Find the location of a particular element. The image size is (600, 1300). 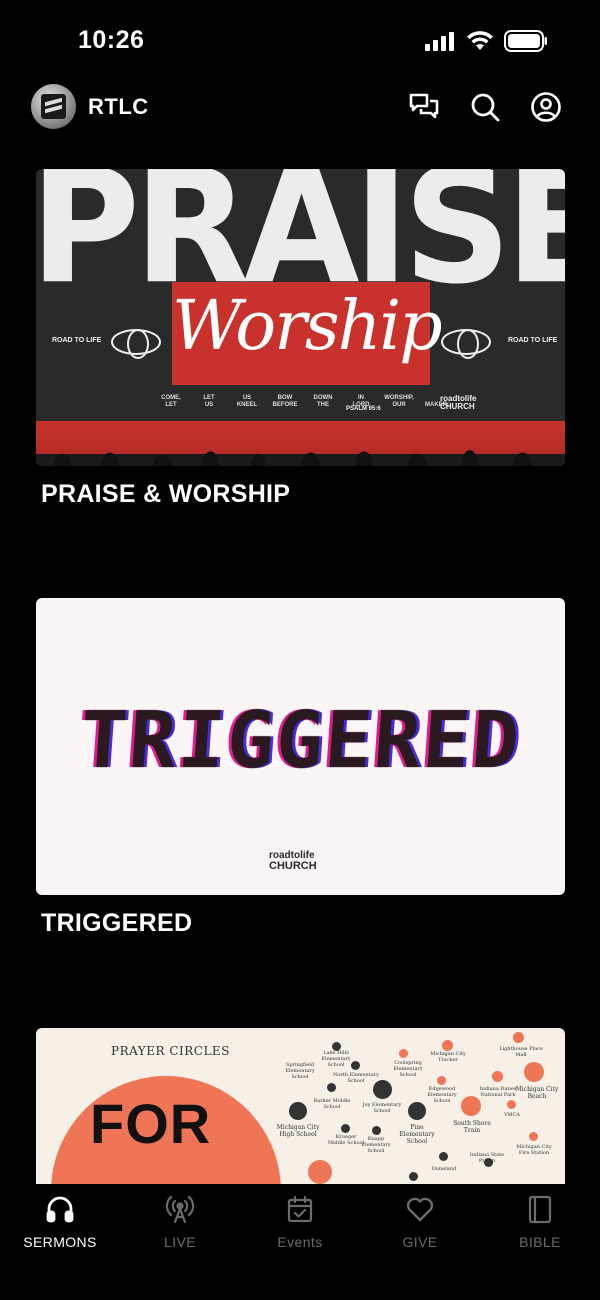

tab-give: GIVE is located at coordinates (420, 1222).